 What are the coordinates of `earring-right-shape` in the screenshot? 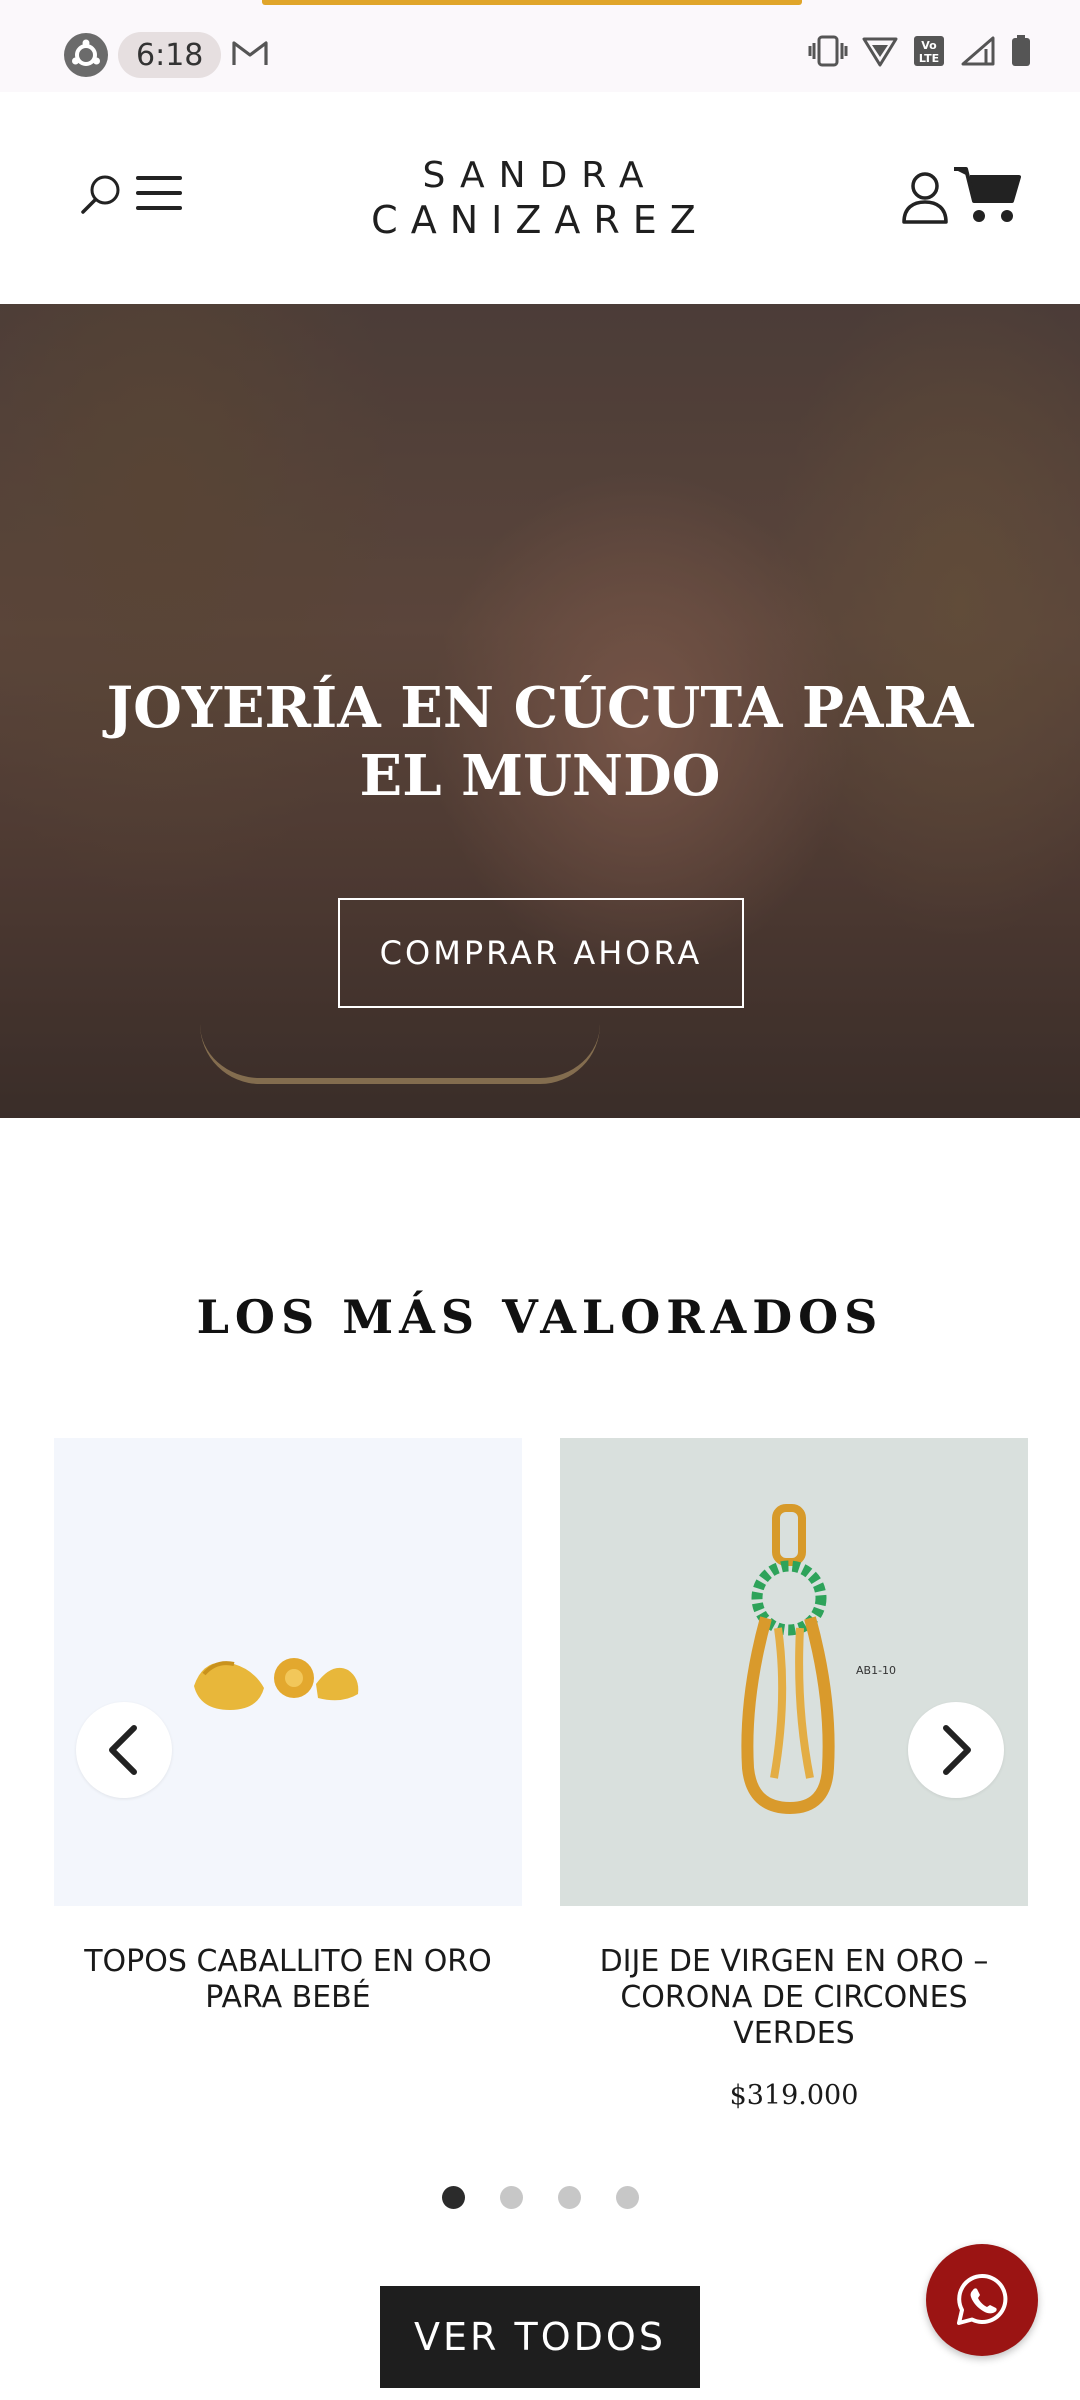 It's located at (316, 1679).